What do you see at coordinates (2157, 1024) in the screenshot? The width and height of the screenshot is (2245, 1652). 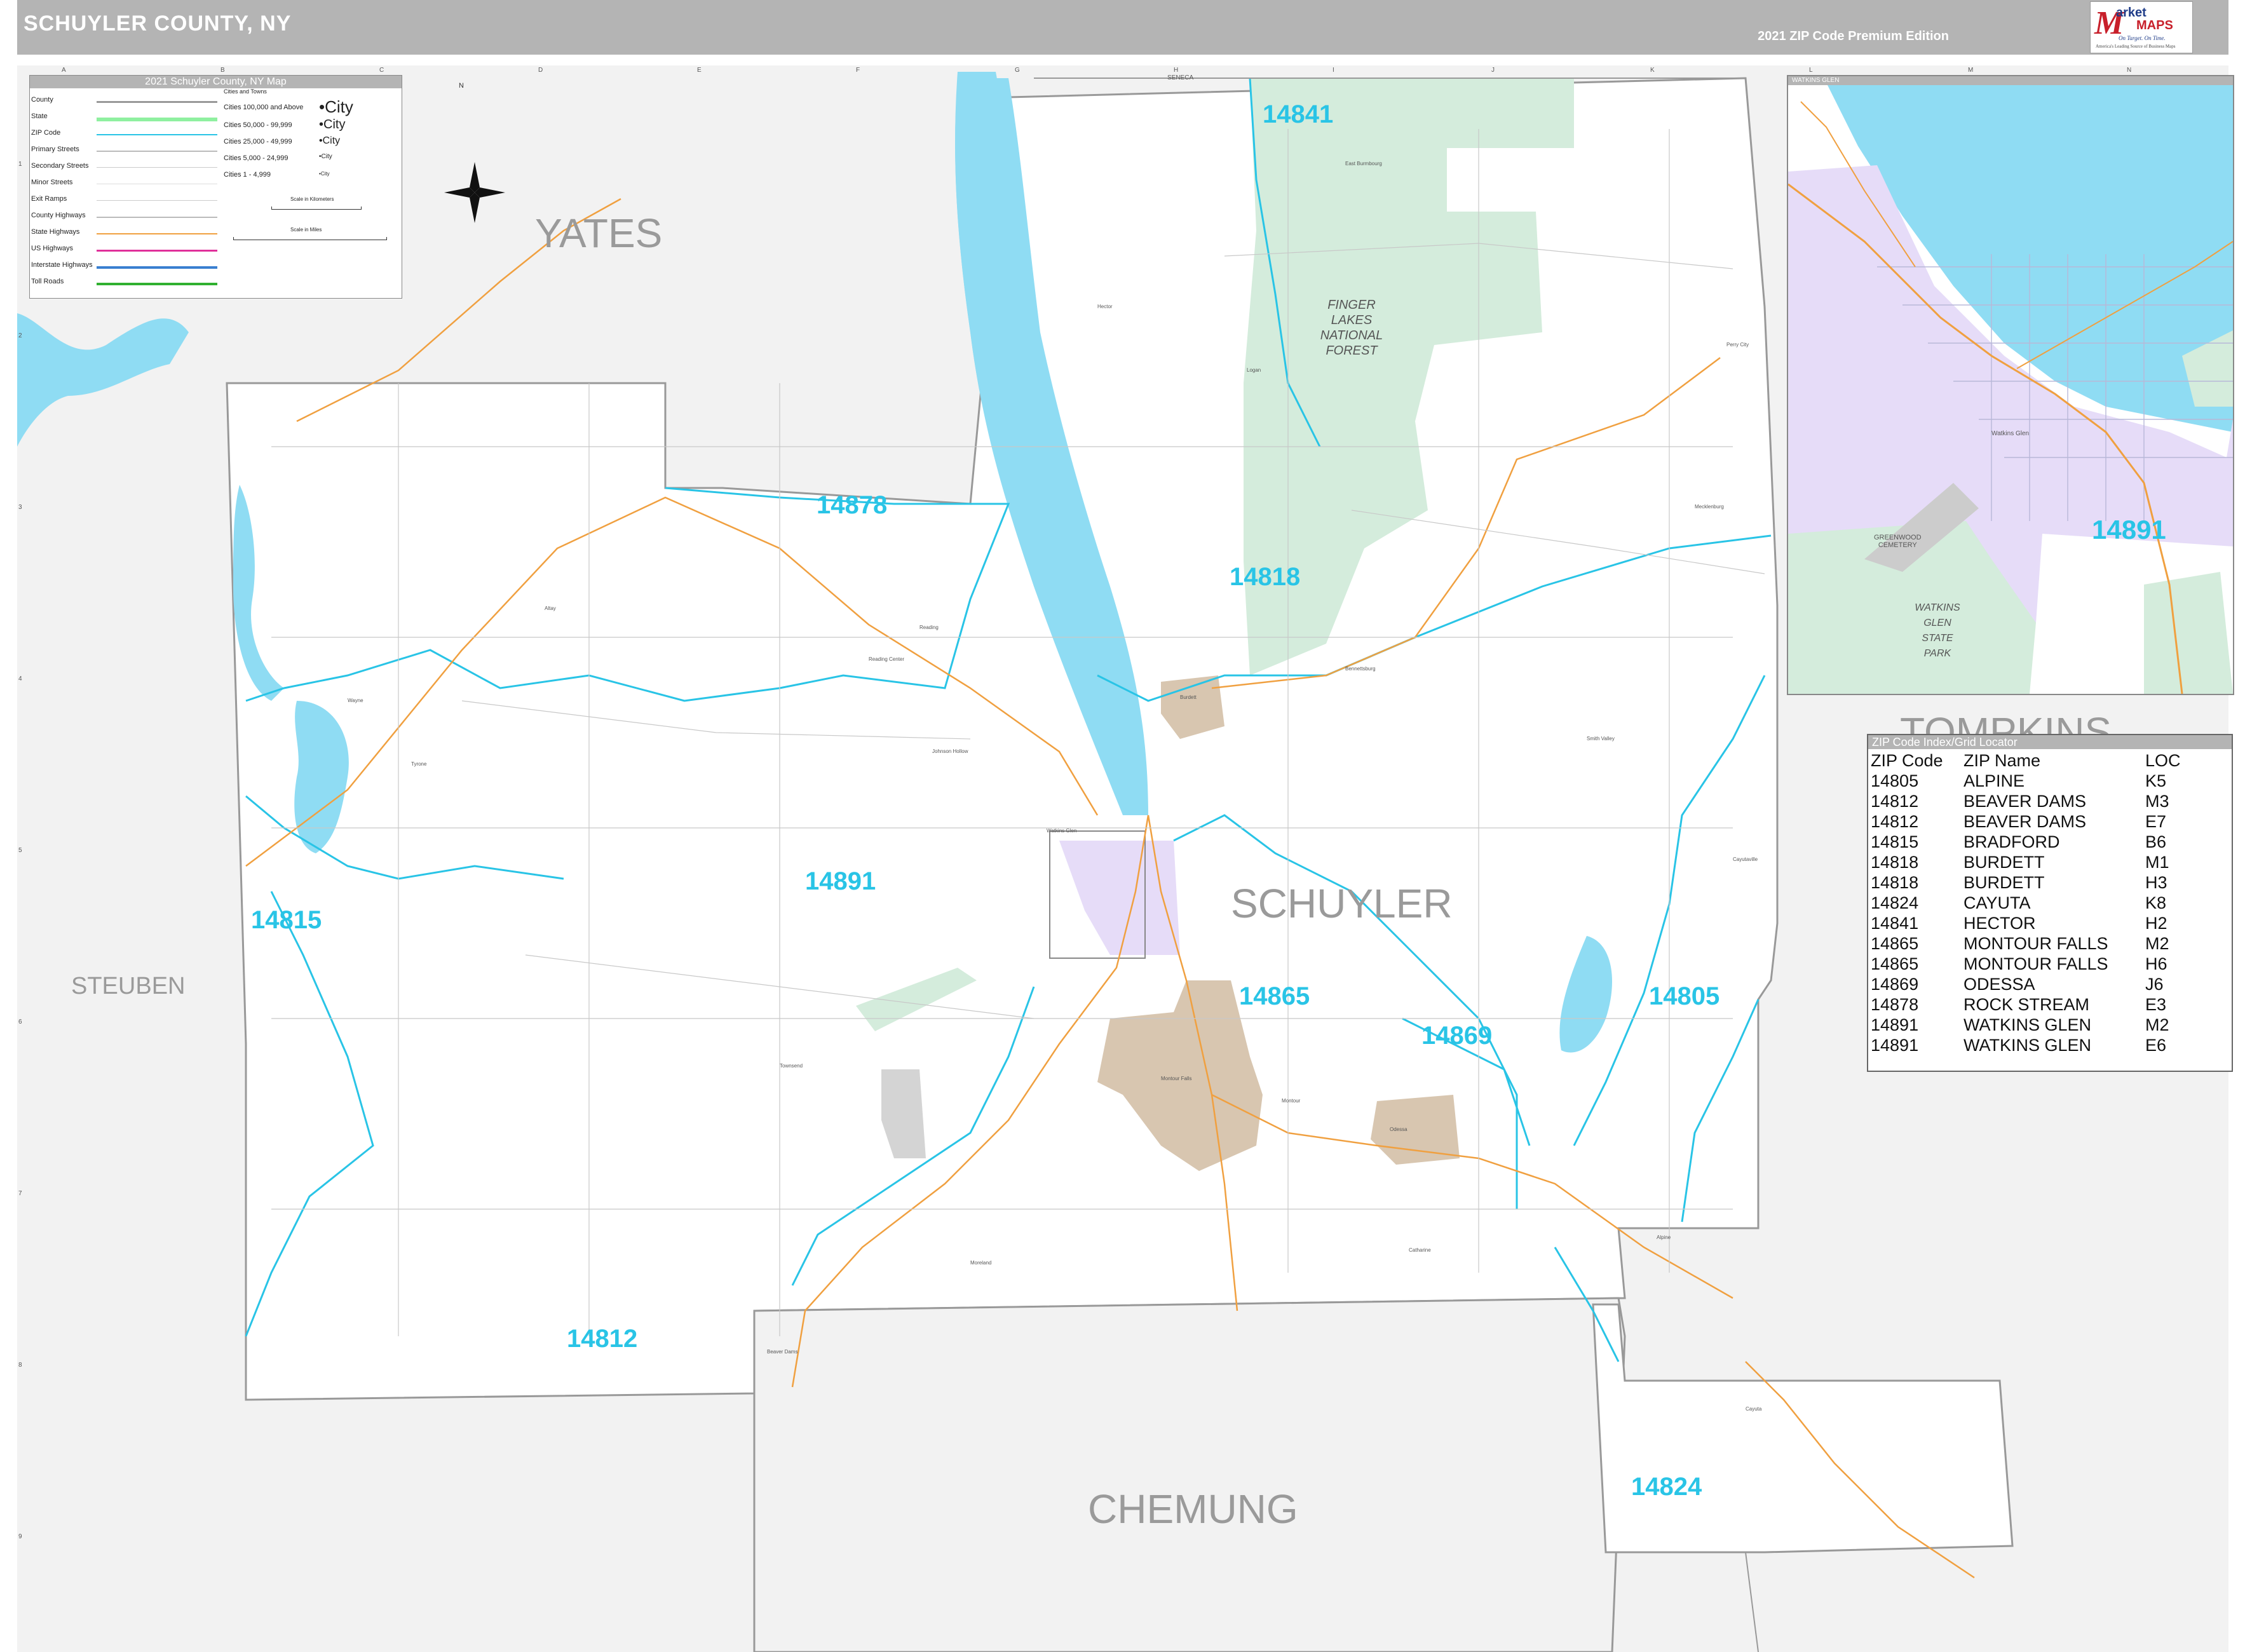 I see `loc-cell: M2` at bounding box center [2157, 1024].